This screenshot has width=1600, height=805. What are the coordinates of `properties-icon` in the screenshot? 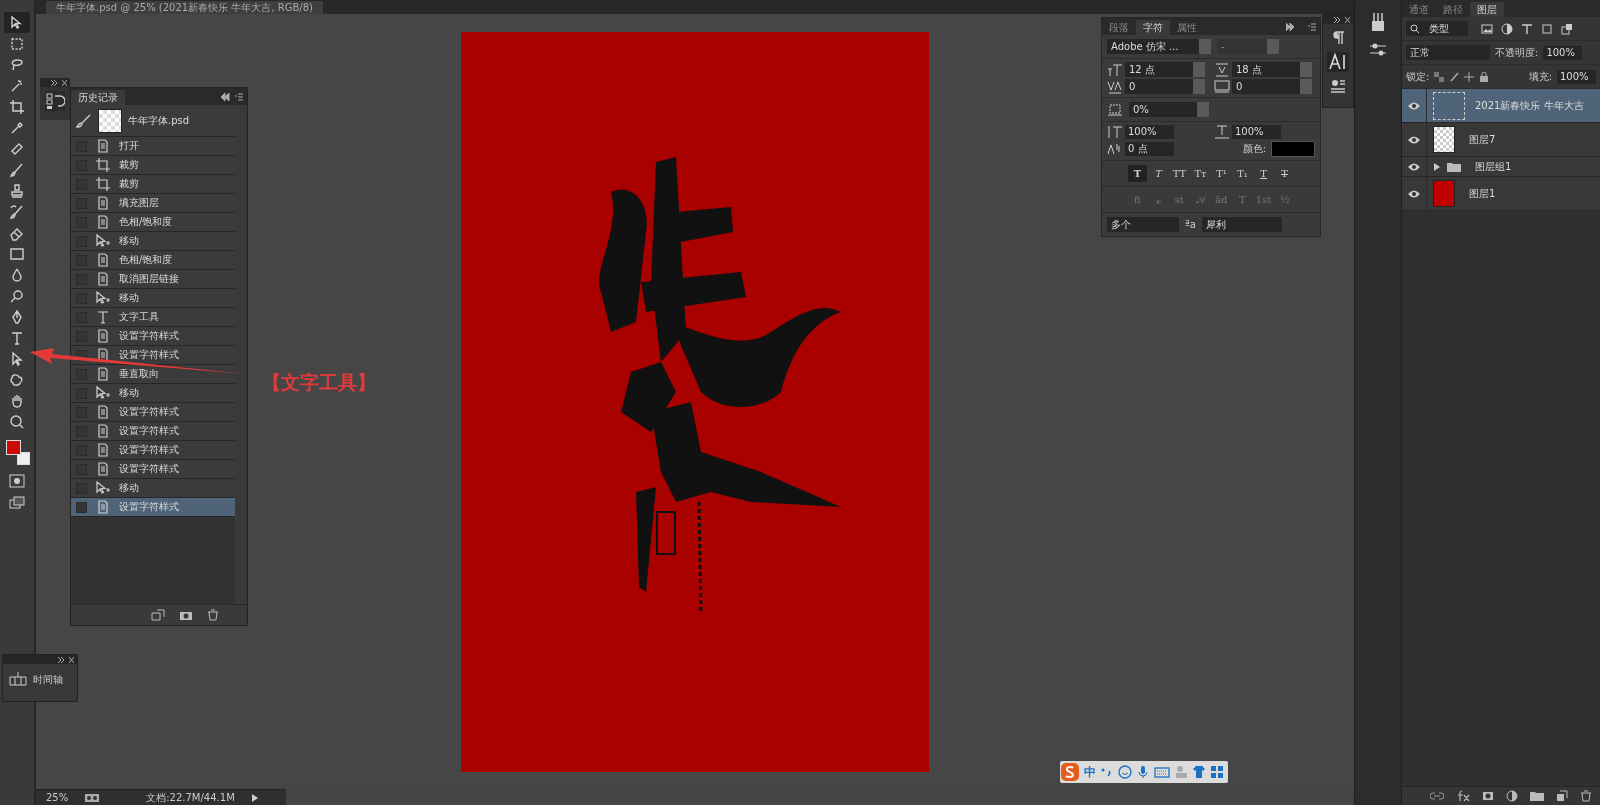 It's located at (1338, 86).